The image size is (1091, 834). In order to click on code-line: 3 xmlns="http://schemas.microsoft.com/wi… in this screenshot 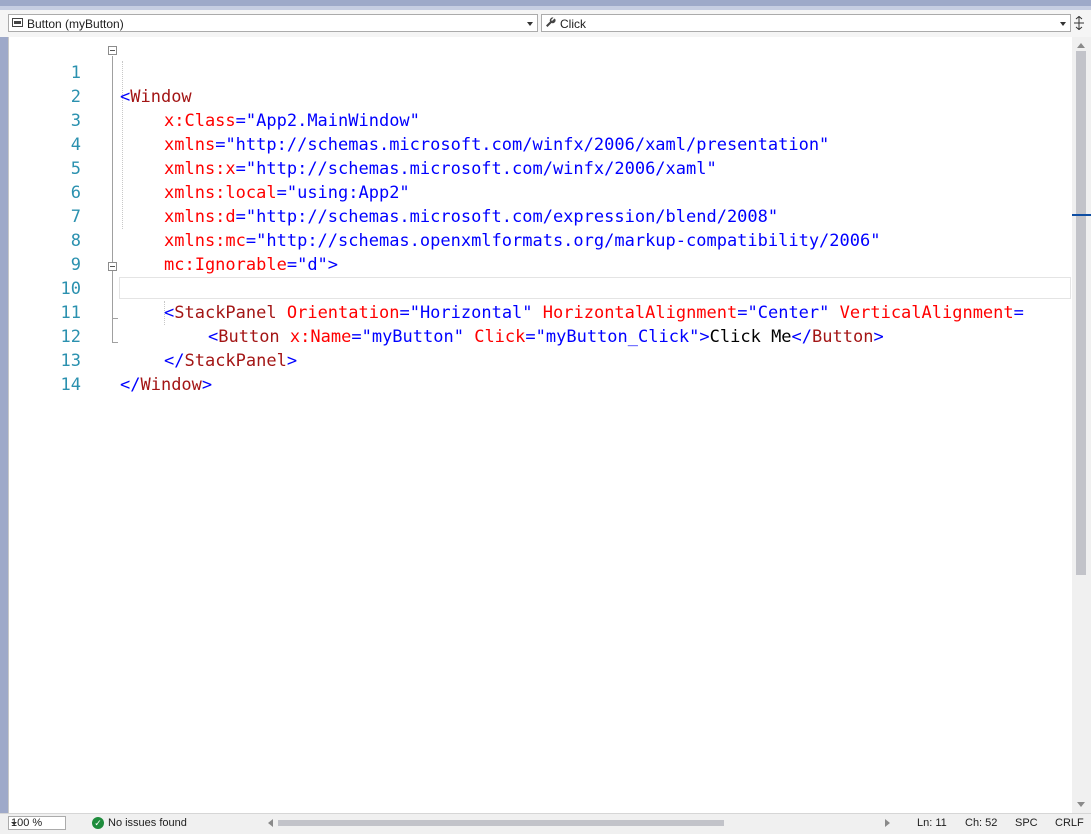, I will do `click(541, 120)`.